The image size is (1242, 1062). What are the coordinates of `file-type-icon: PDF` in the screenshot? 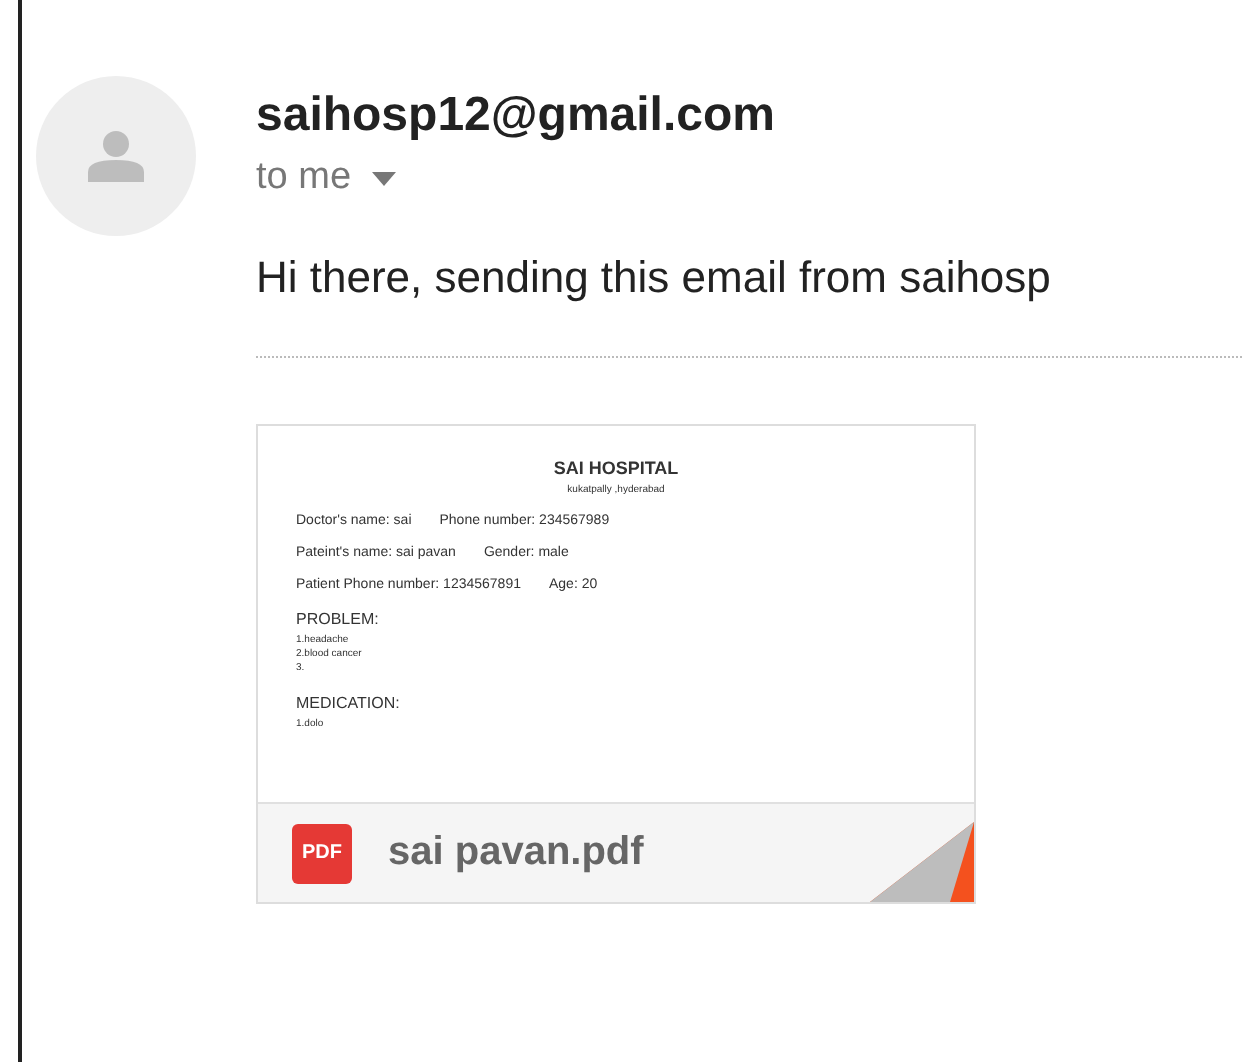 It's located at (322, 853).